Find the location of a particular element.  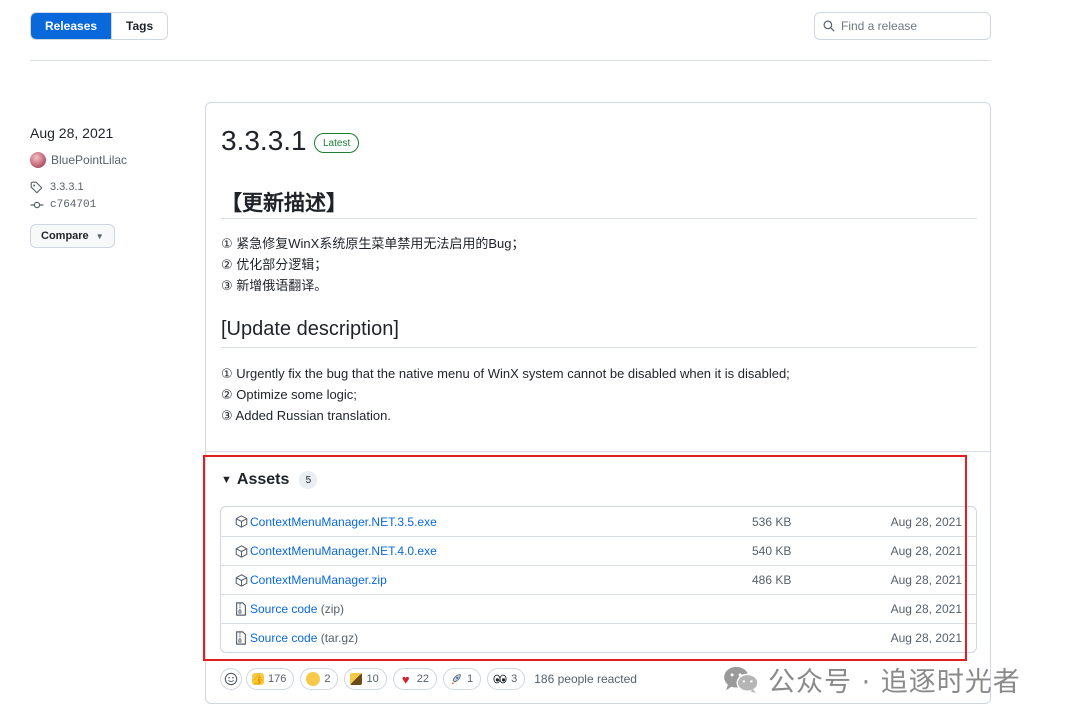

add-reaction-button is located at coordinates (231, 679).